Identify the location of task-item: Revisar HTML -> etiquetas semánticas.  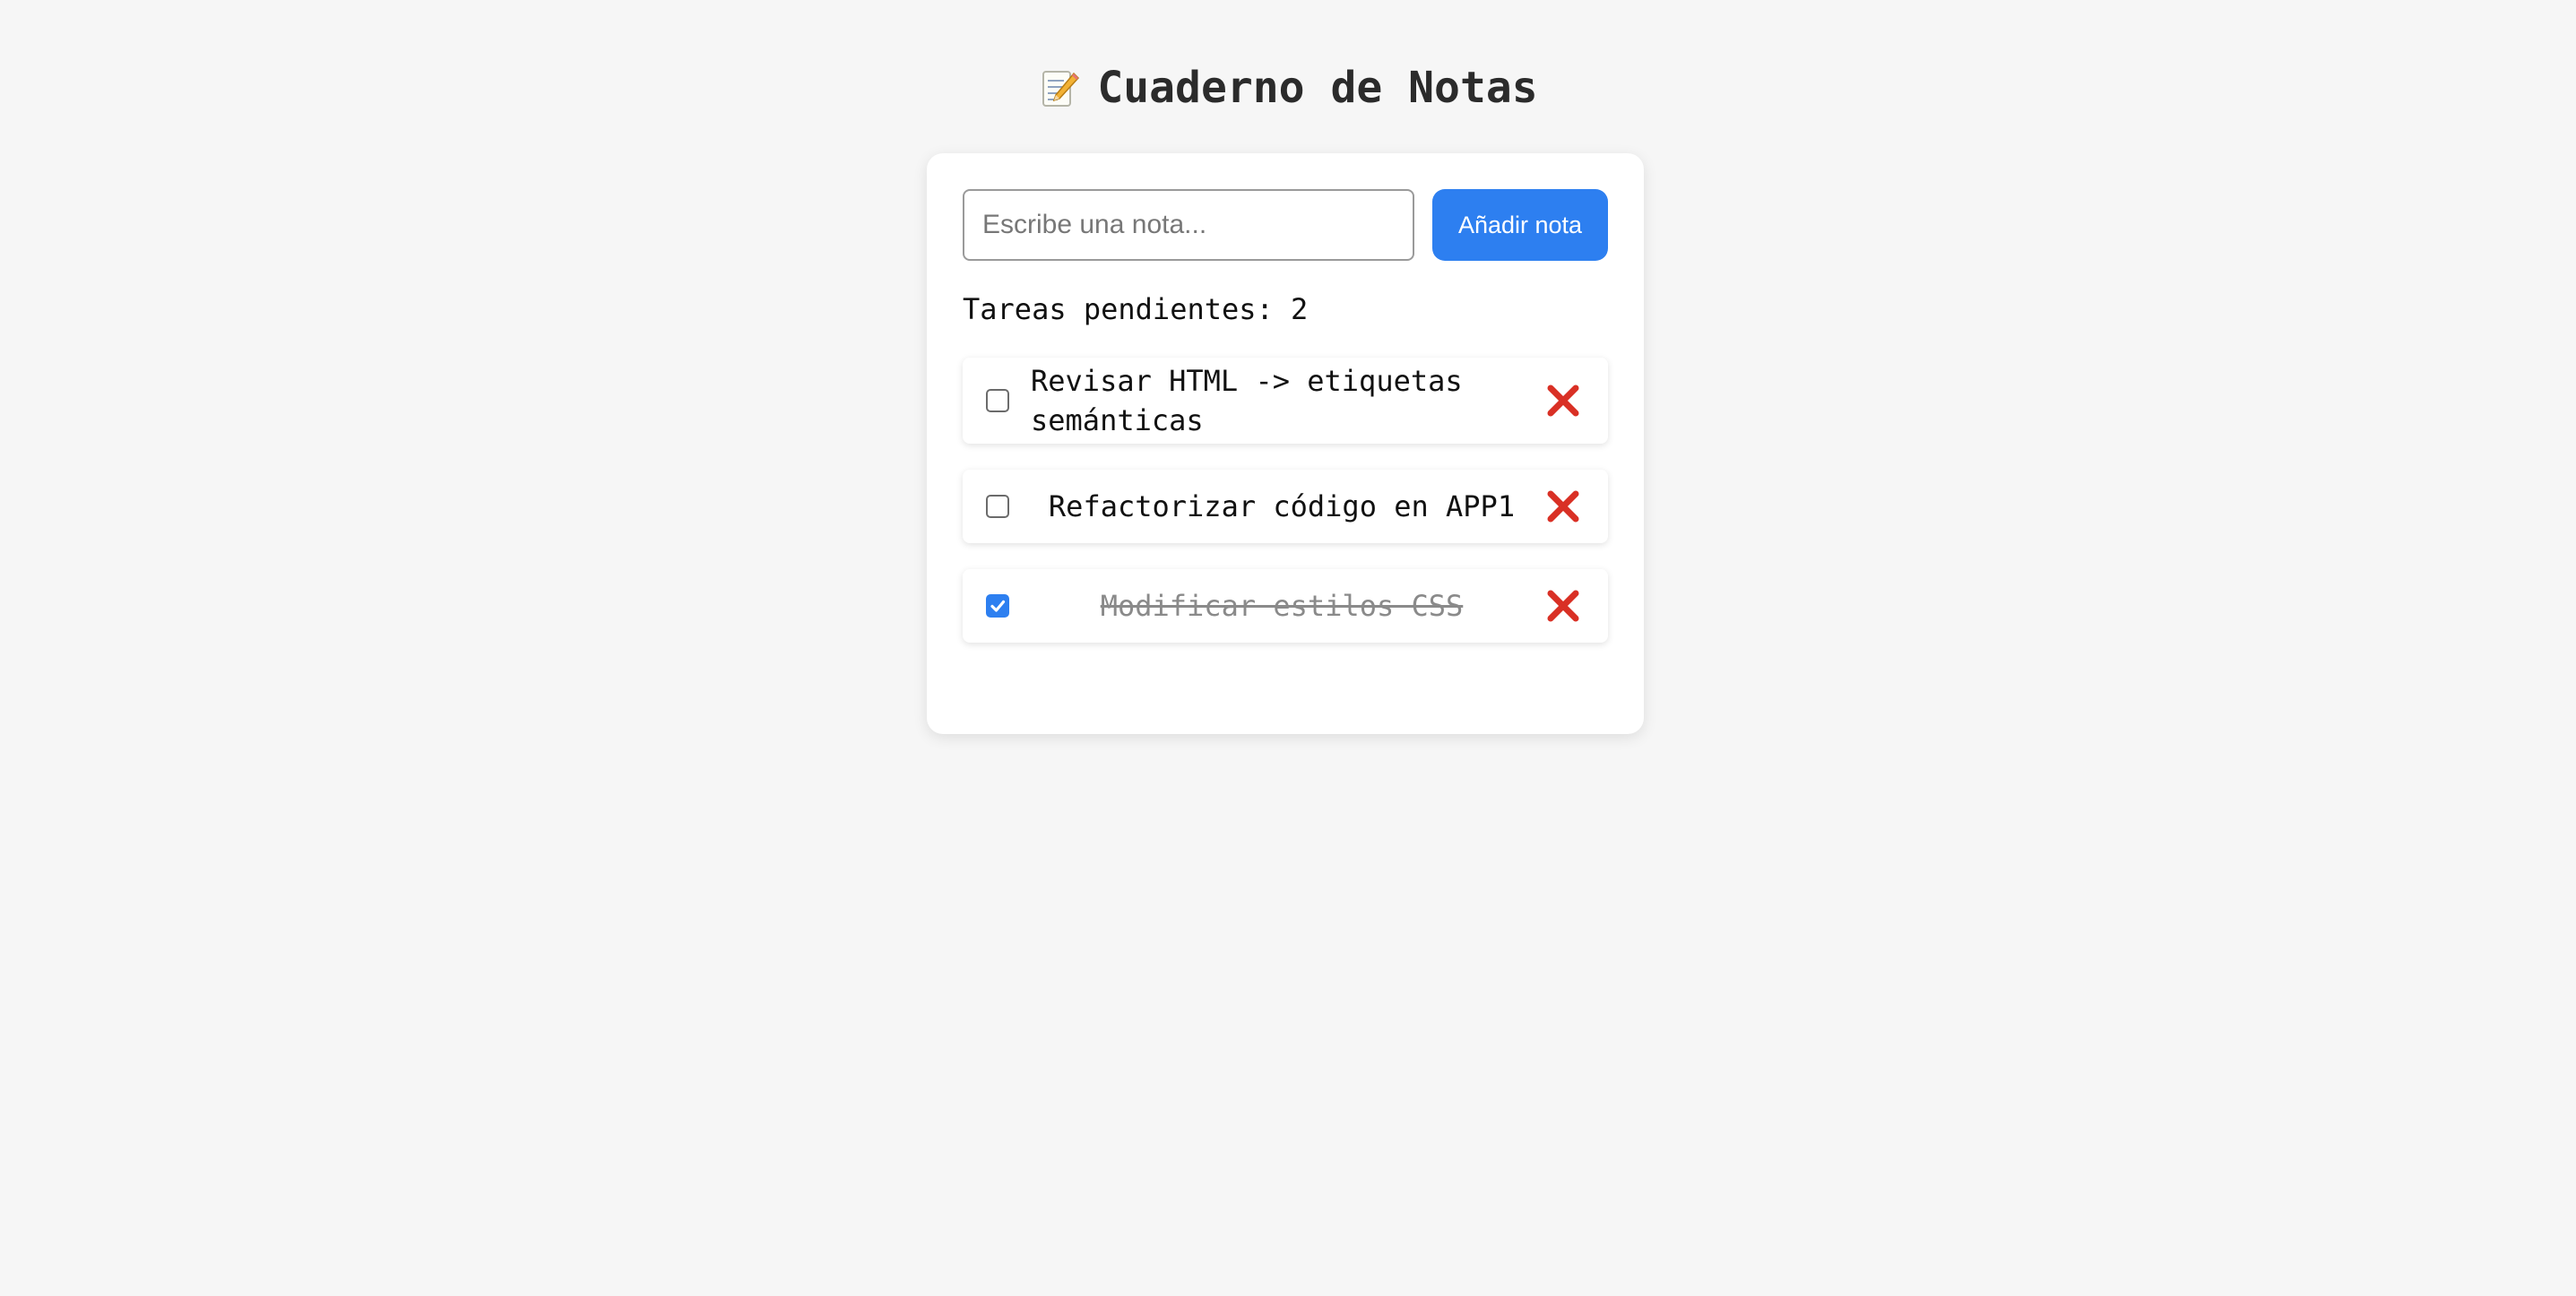
(1285, 401).